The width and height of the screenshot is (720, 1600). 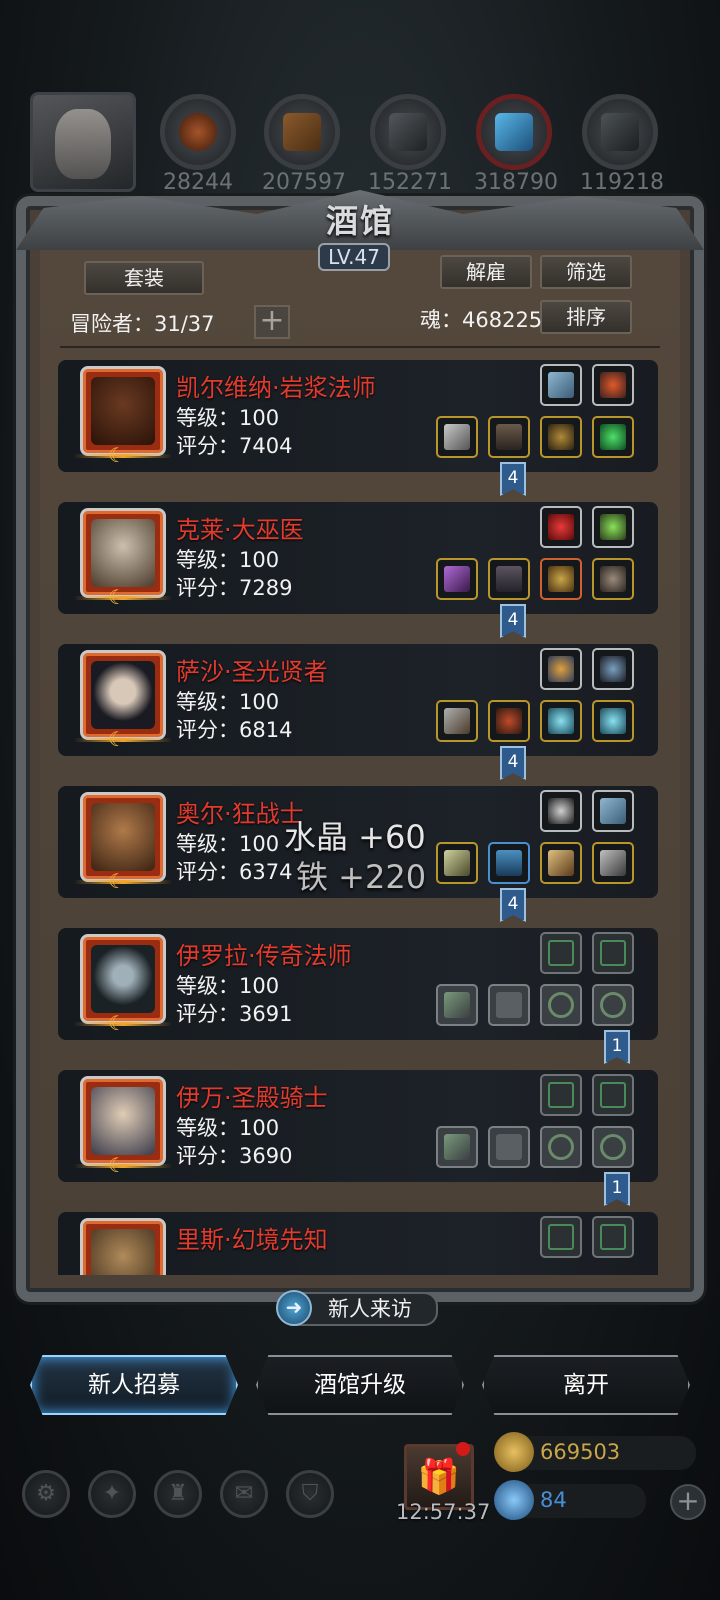 I want to click on axe-icon, so click(x=457, y=863).